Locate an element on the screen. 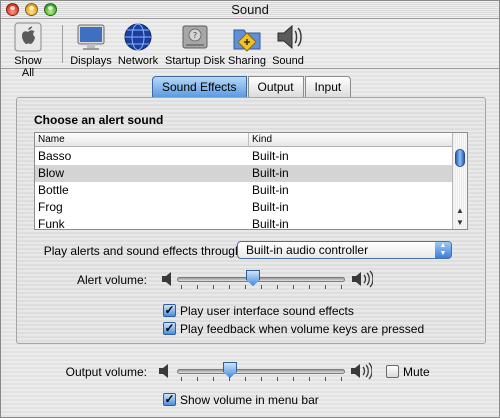 This screenshot has height=418, width=500. toolbar-displays: Displays is located at coordinates (91, 44).